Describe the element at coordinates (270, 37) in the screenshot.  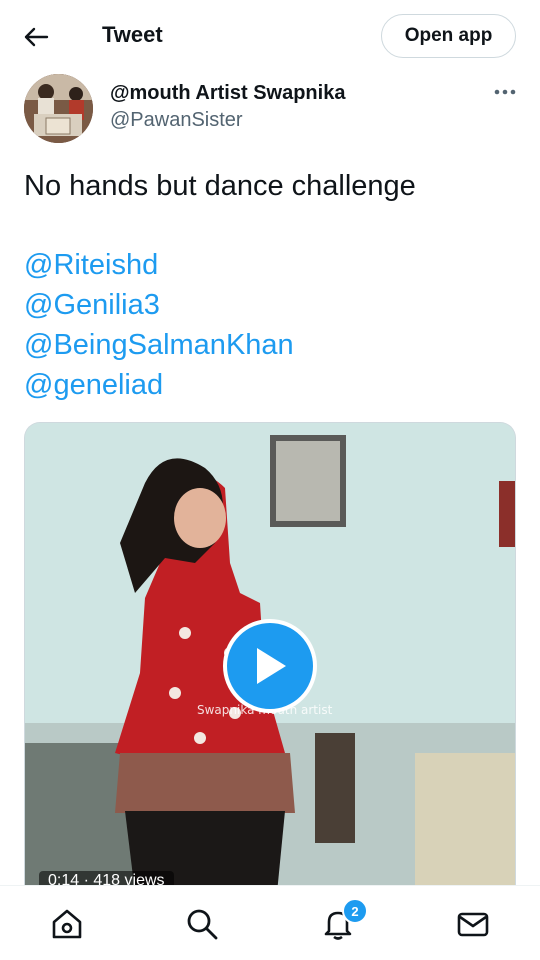
I see `top-header: Tweet Open app` at that location.